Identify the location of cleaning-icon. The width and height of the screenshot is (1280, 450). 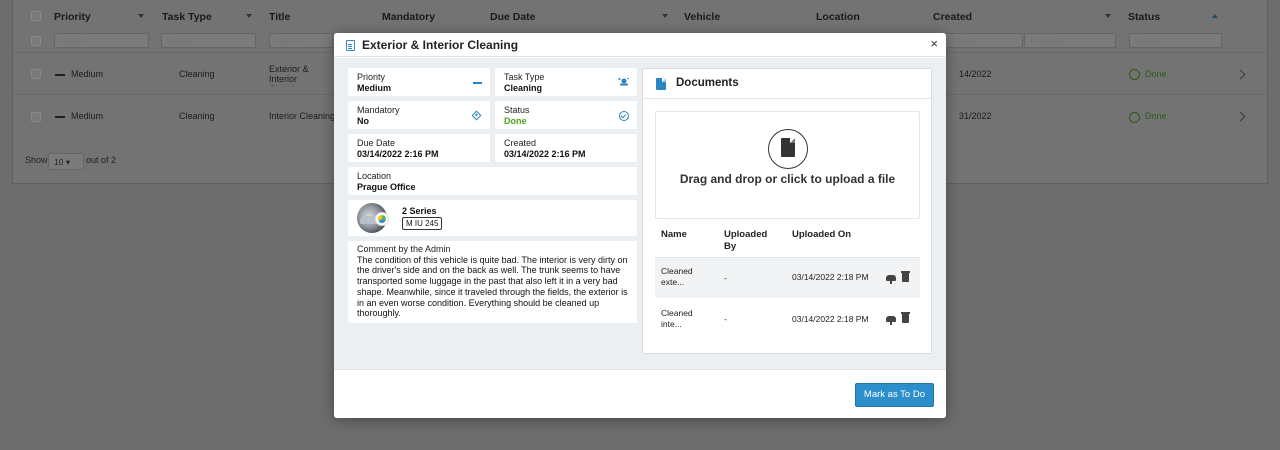
(623, 81).